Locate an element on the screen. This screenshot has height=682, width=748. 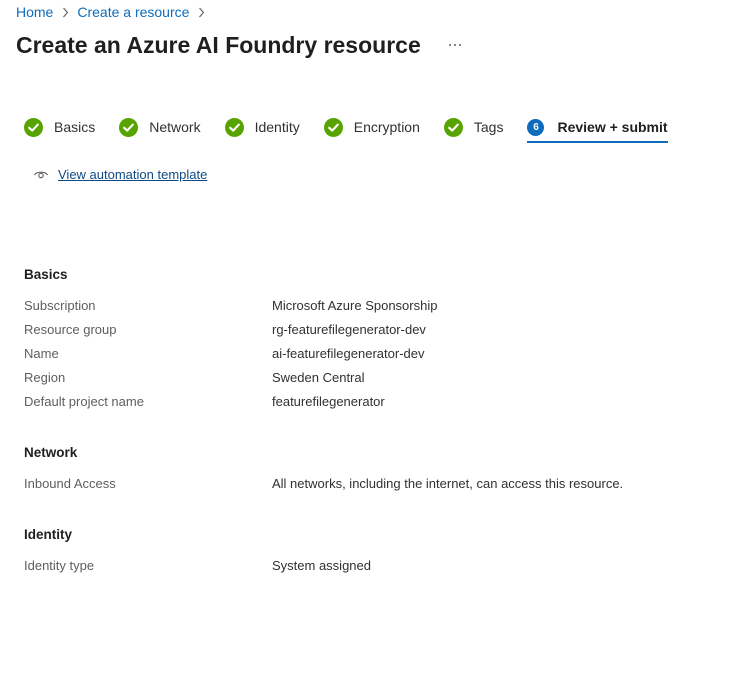
summary-value: featurefilegenerator is located at coordinates (328, 401).